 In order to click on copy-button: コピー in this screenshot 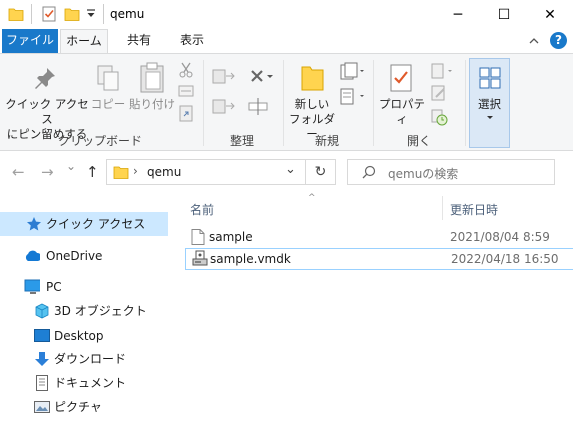, I will do `click(108, 104)`.